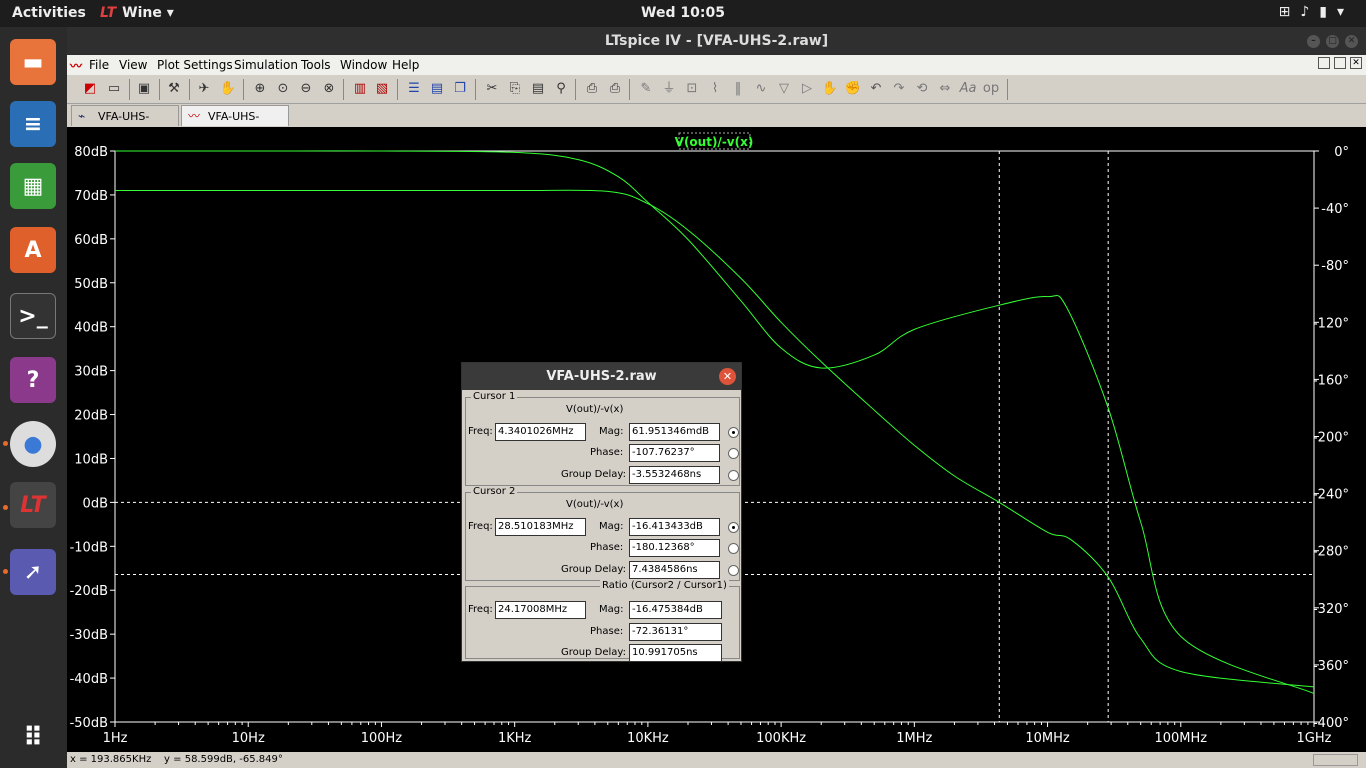  What do you see at coordinates (592, 89) in the screenshot?
I see `print-setup-icon: ⎙` at bounding box center [592, 89].